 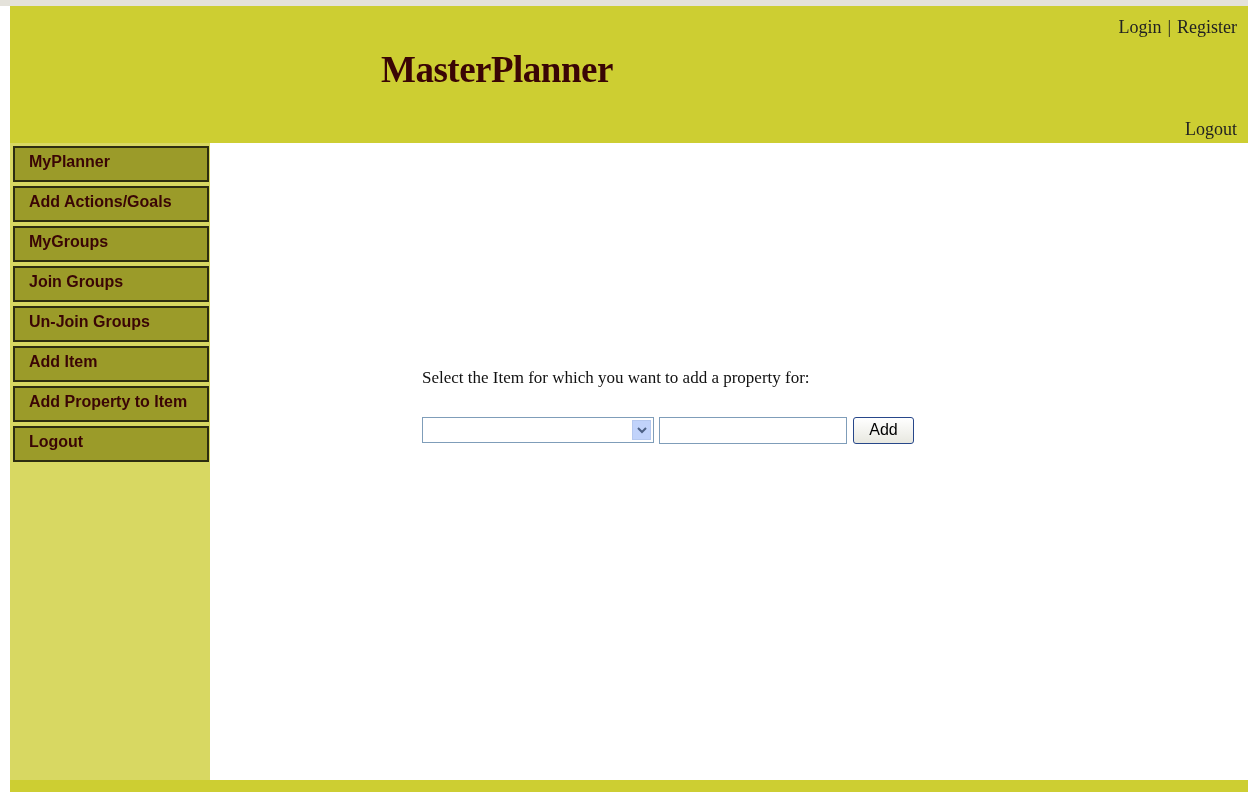 I want to click on site-title: MasterPlanner, so click(x=497, y=70).